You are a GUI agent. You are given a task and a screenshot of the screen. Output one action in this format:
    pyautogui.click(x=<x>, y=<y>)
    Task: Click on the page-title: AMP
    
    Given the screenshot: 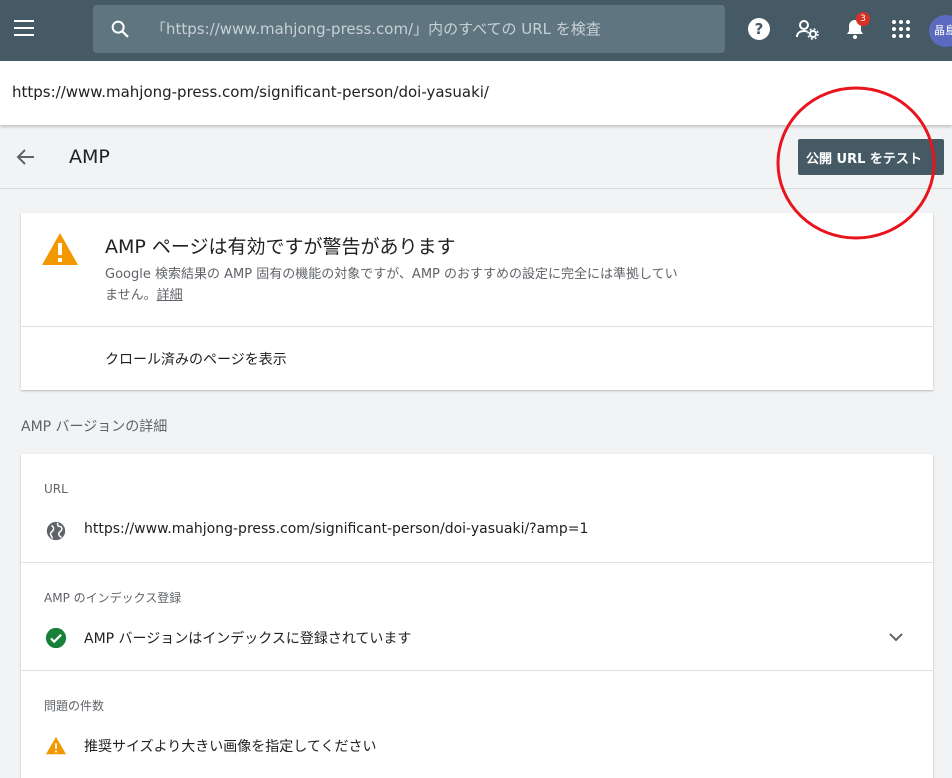 What is the action you would take?
    pyautogui.click(x=89, y=157)
    